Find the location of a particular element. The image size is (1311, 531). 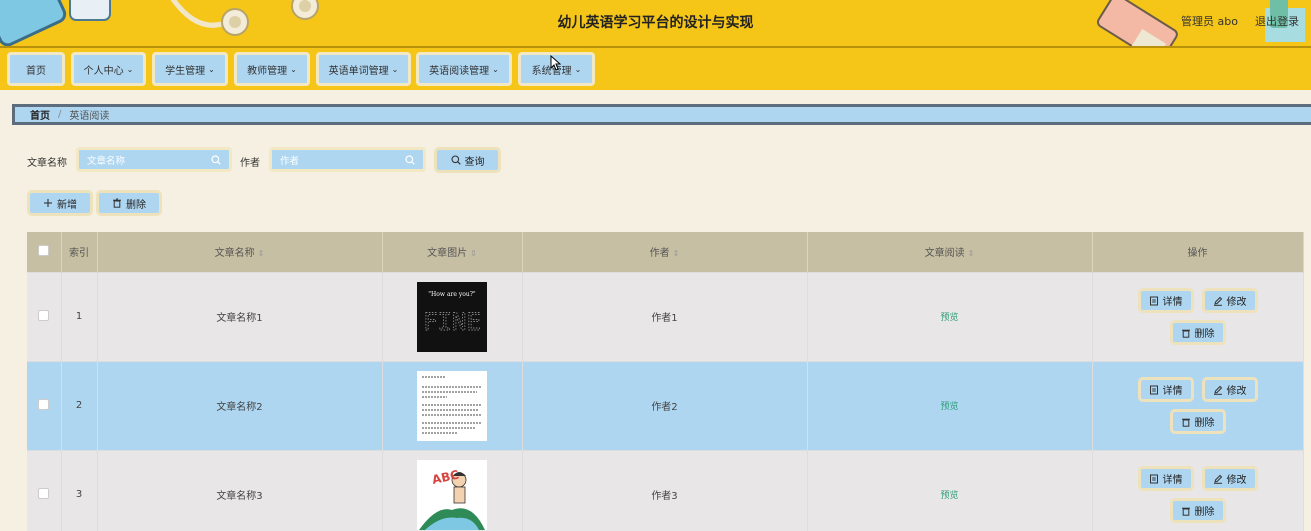

col-author-header: 作者 ⇕ is located at coordinates (665, 252).